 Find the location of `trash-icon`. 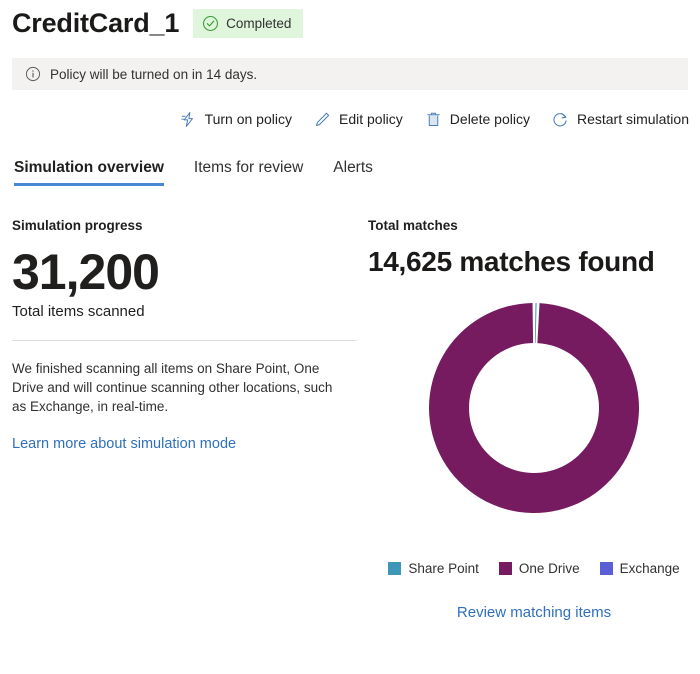

trash-icon is located at coordinates (433, 119).